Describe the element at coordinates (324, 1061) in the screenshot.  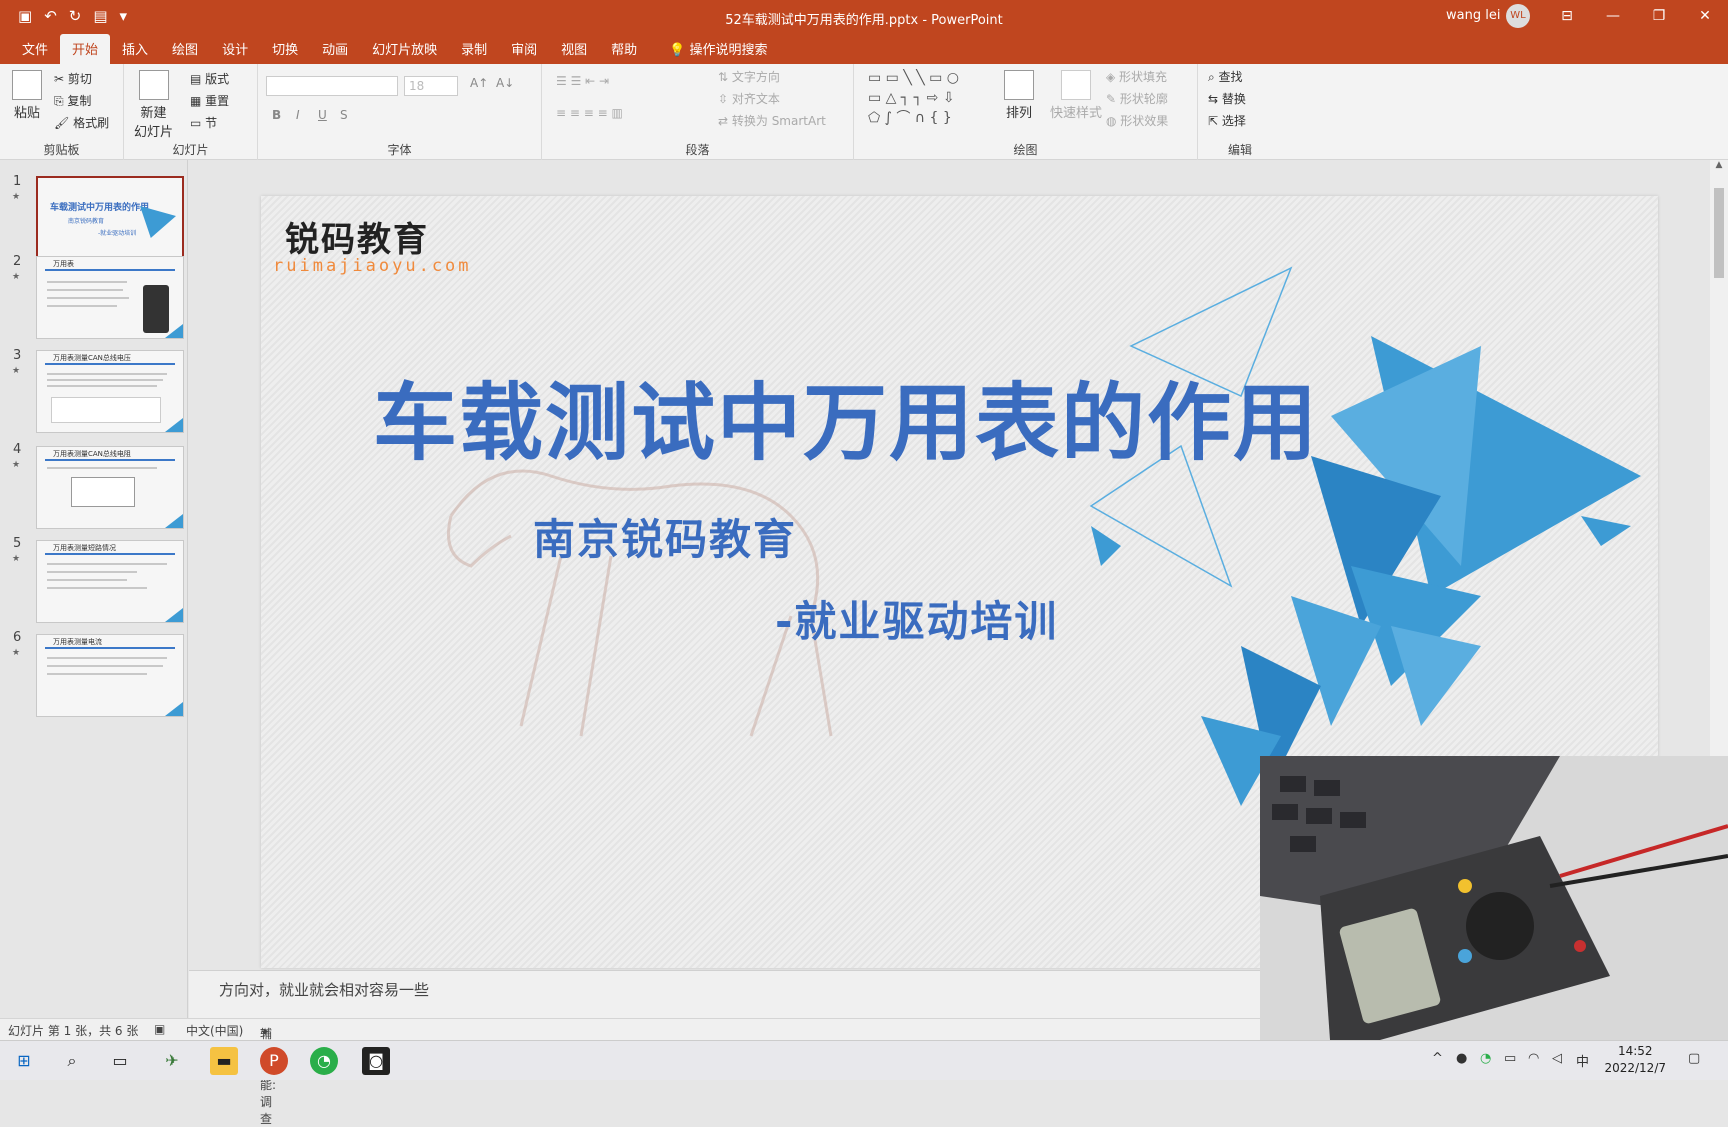
I see `wechat-icon: ◔` at that location.